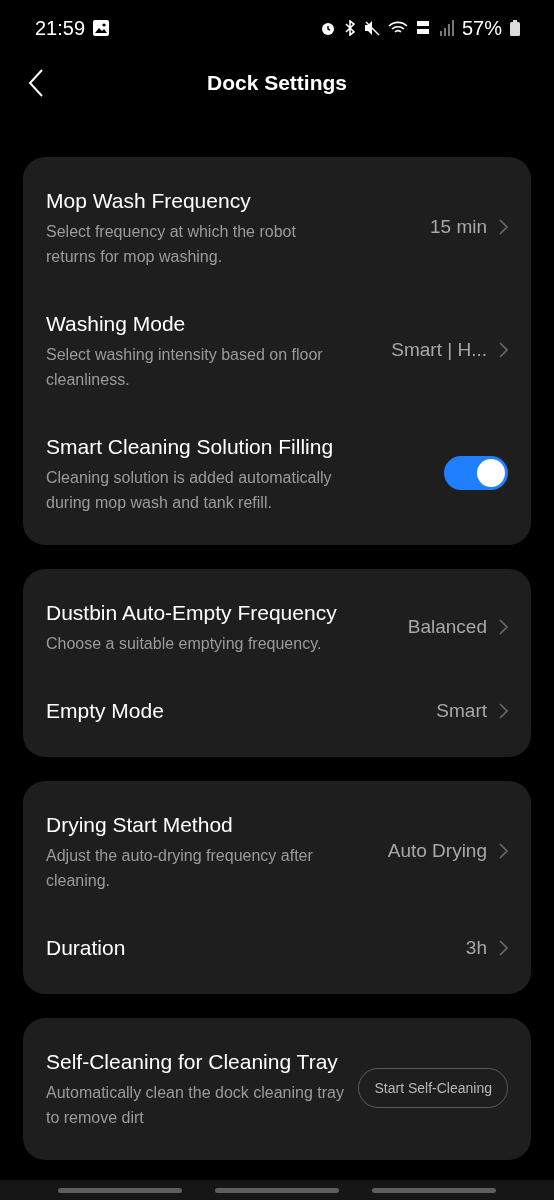 The image size is (554, 1200). I want to click on setting-value: 3h, so click(476, 948).